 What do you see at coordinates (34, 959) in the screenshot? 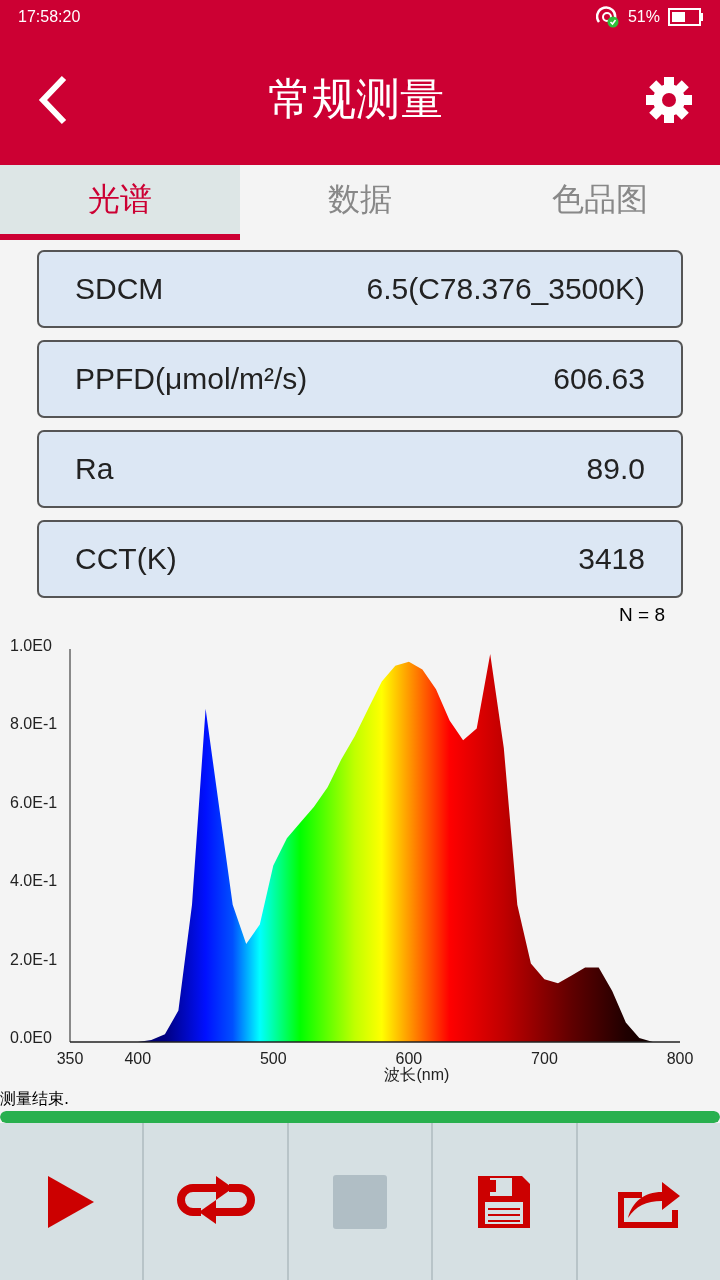
I see `y-tick-label: 2.0E-1` at bounding box center [34, 959].